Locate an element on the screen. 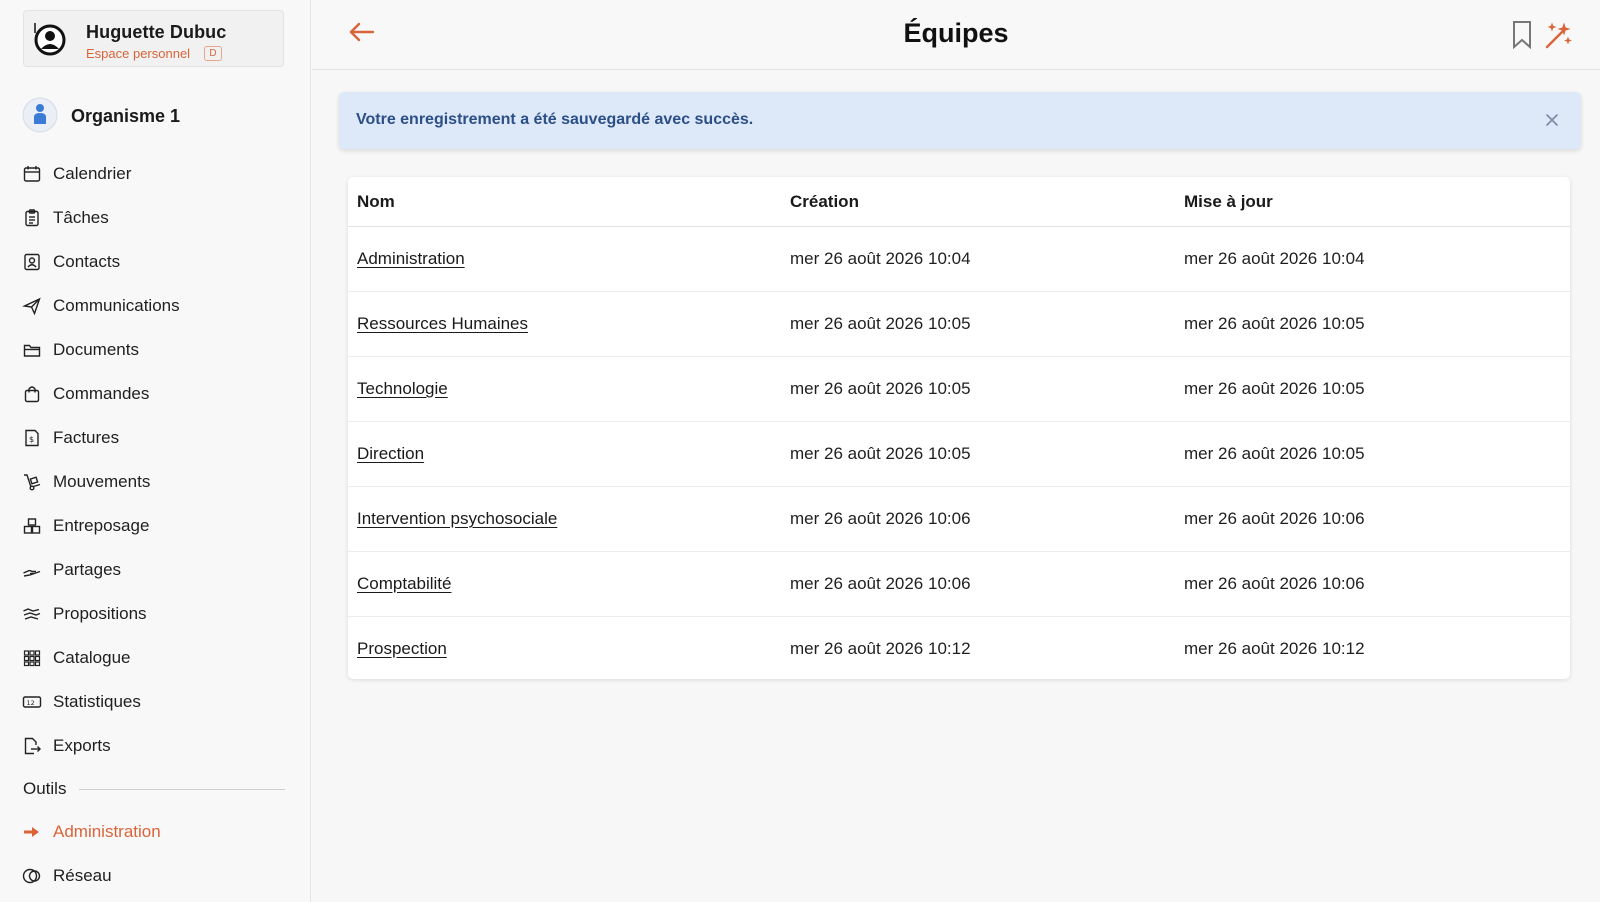  sidebar-item-commandes: Commandes is located at coordinates (157, 393).